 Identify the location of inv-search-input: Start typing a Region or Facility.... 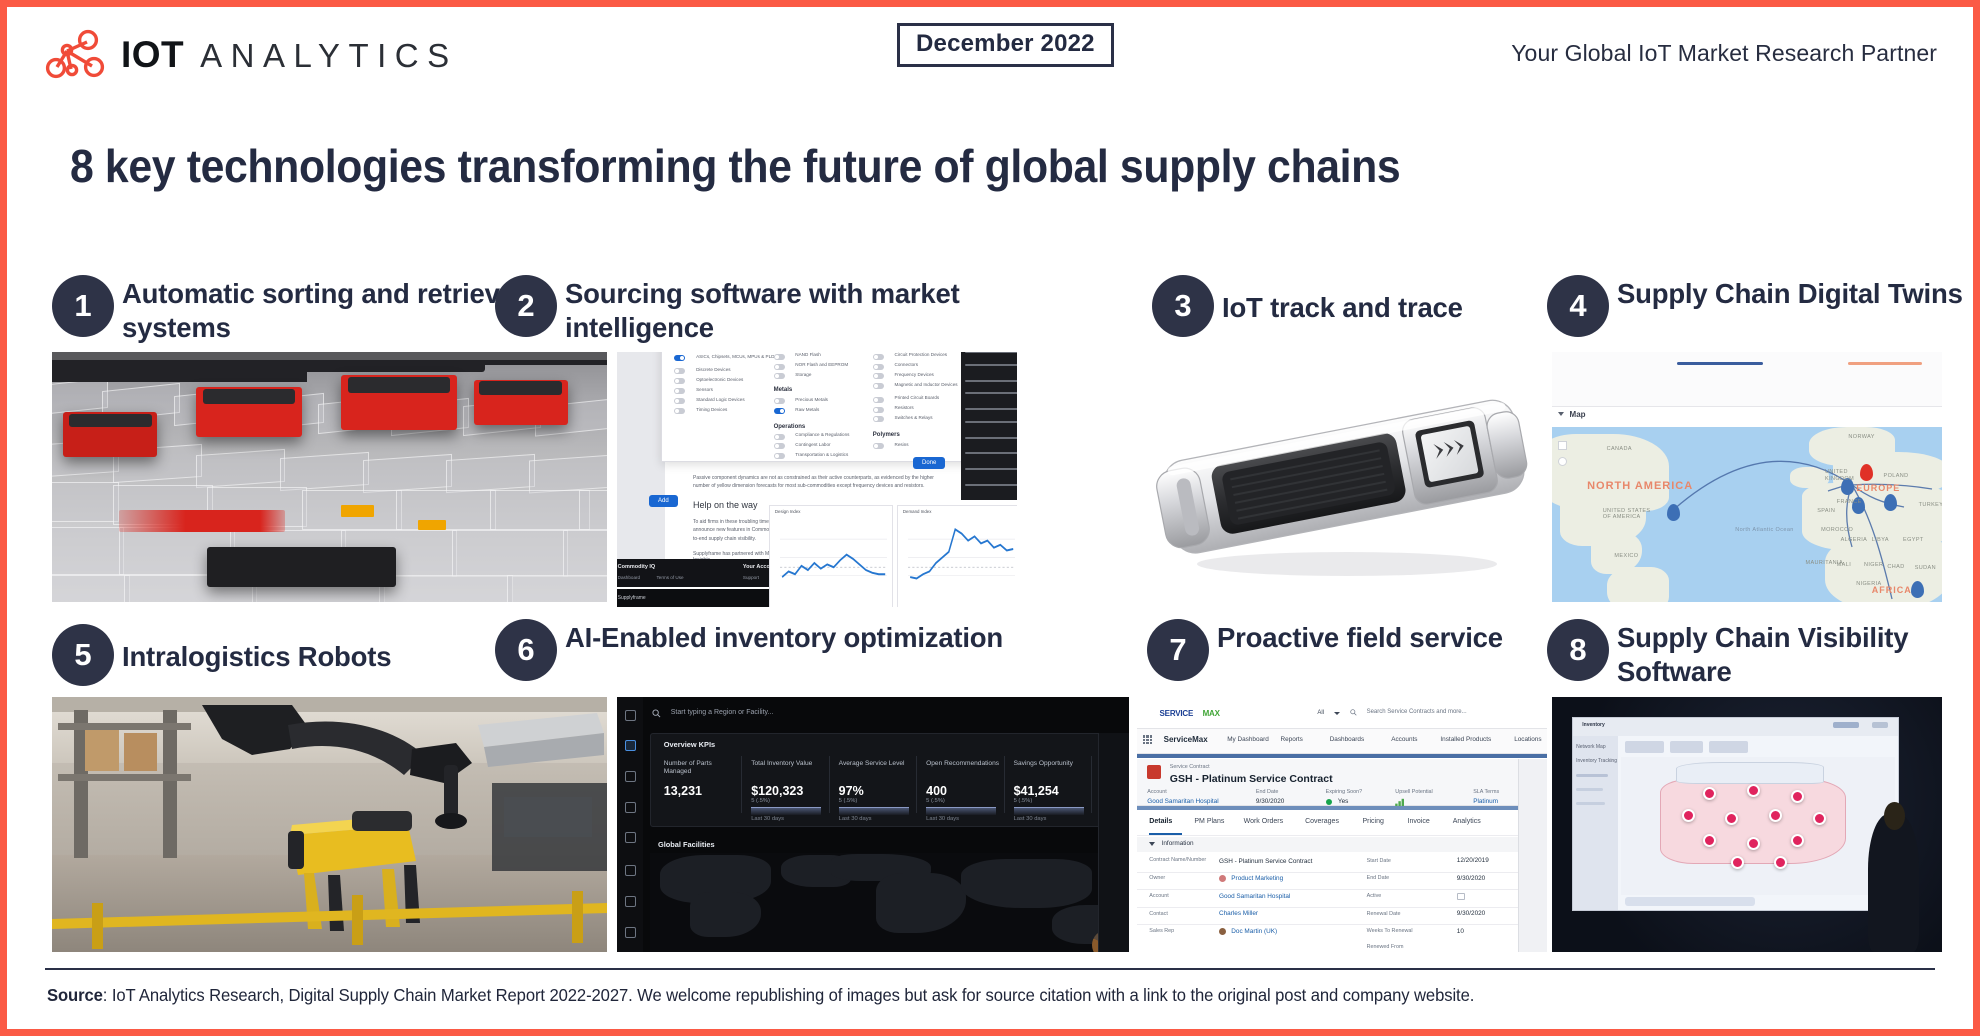
(722, 712).